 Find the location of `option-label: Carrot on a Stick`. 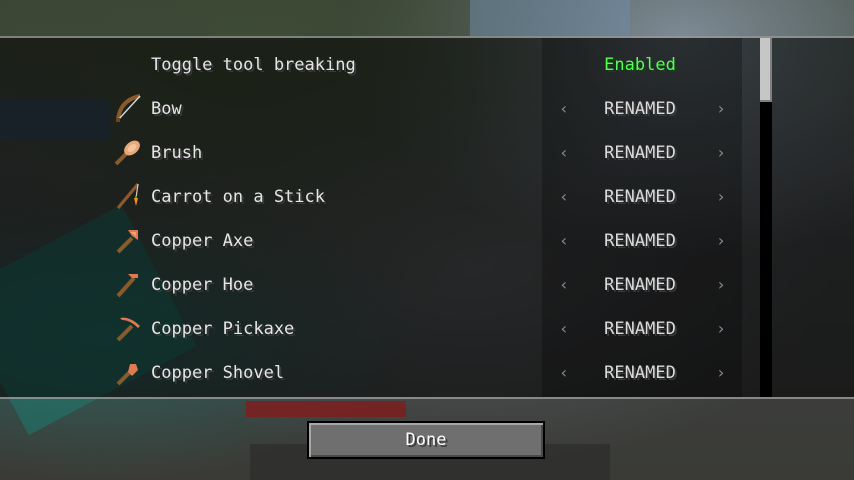

option-label: Carrot on a Stick is located at coordinates (238, 197).